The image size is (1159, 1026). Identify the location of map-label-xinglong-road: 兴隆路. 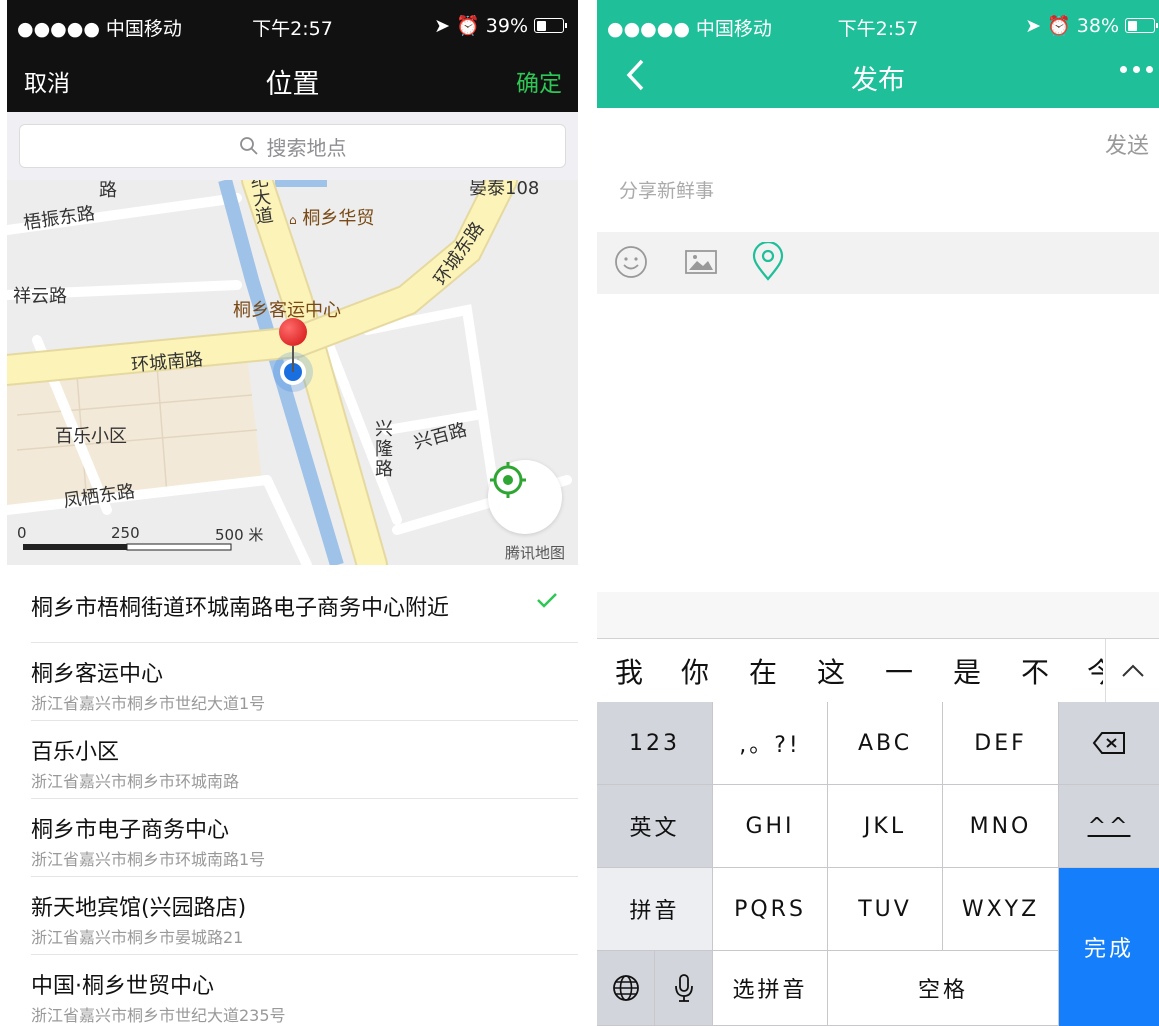
(384, 449).